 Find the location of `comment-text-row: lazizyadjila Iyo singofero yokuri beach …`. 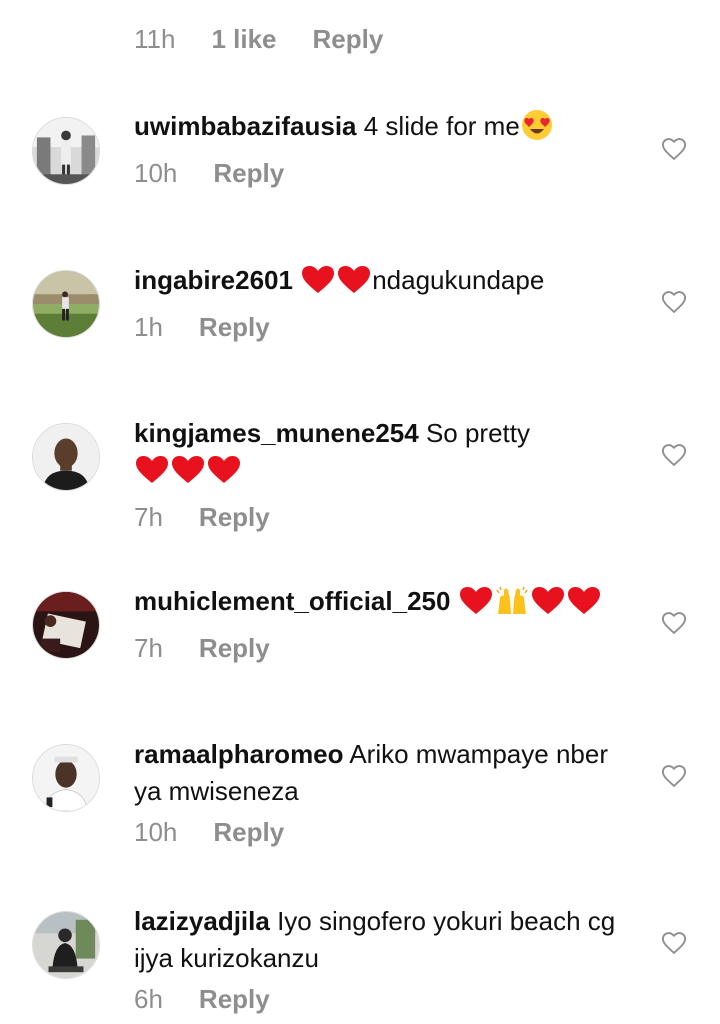

comment-text-row: lazizyadjila Iyo singofero yokuri beach … is located at coordinates (379, 940).